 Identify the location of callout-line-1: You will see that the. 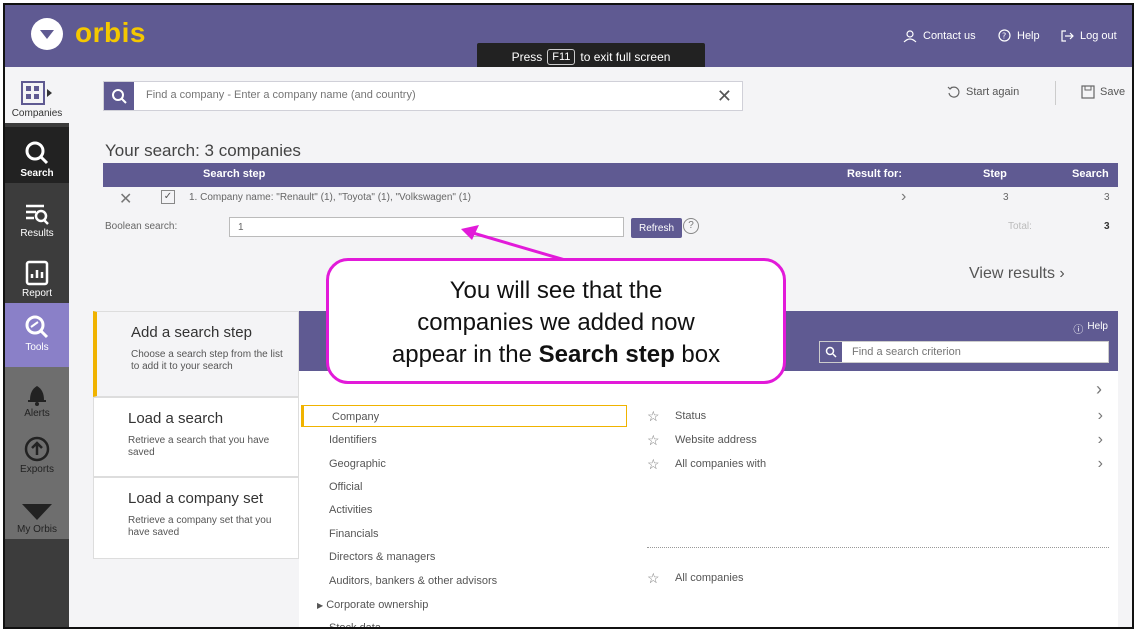
(556, 290).